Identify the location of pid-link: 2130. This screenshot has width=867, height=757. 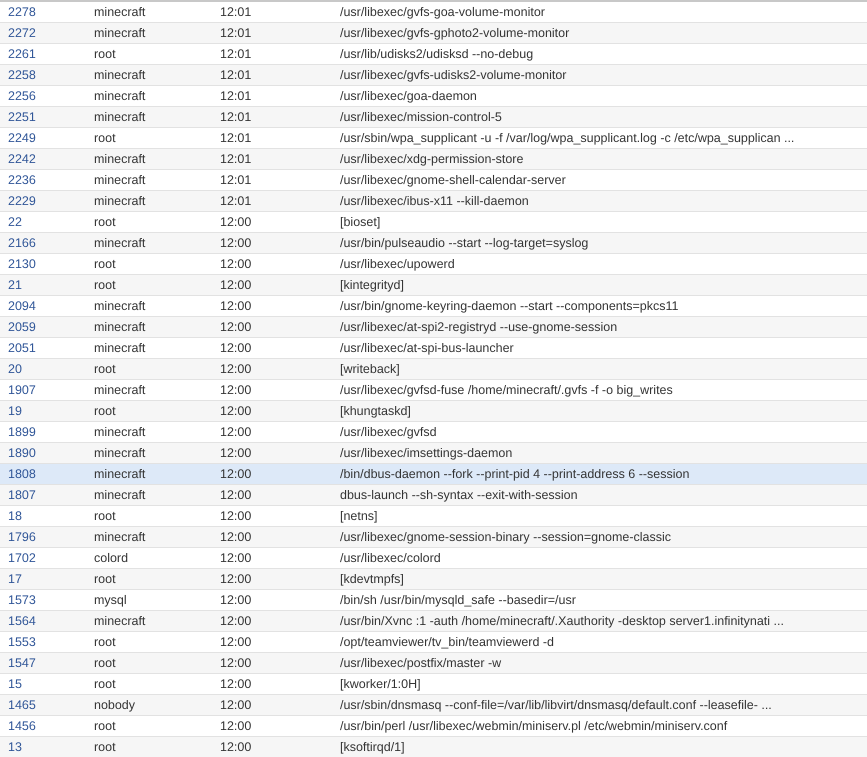
(22, 264).